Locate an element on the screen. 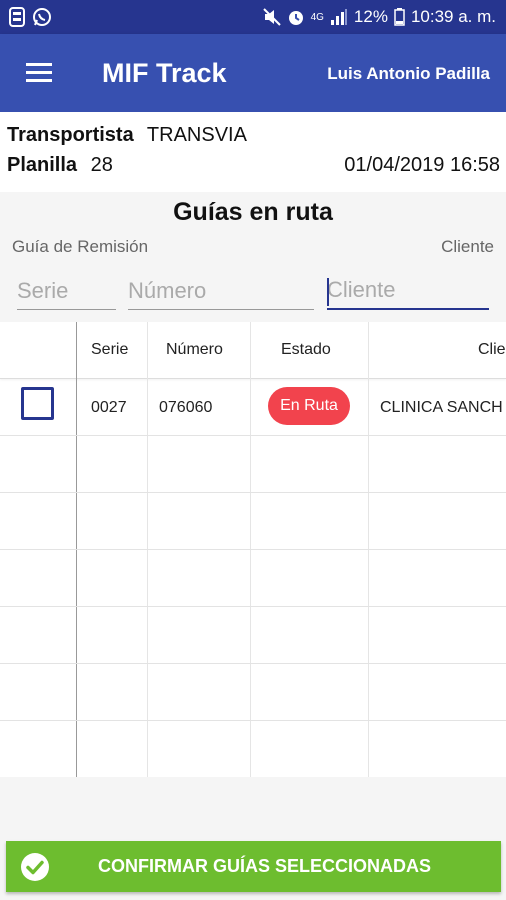 The width and height of the screenshot is (506, 900). user-name: Luis Antonio Padilla is located at coordinates (408, 73).